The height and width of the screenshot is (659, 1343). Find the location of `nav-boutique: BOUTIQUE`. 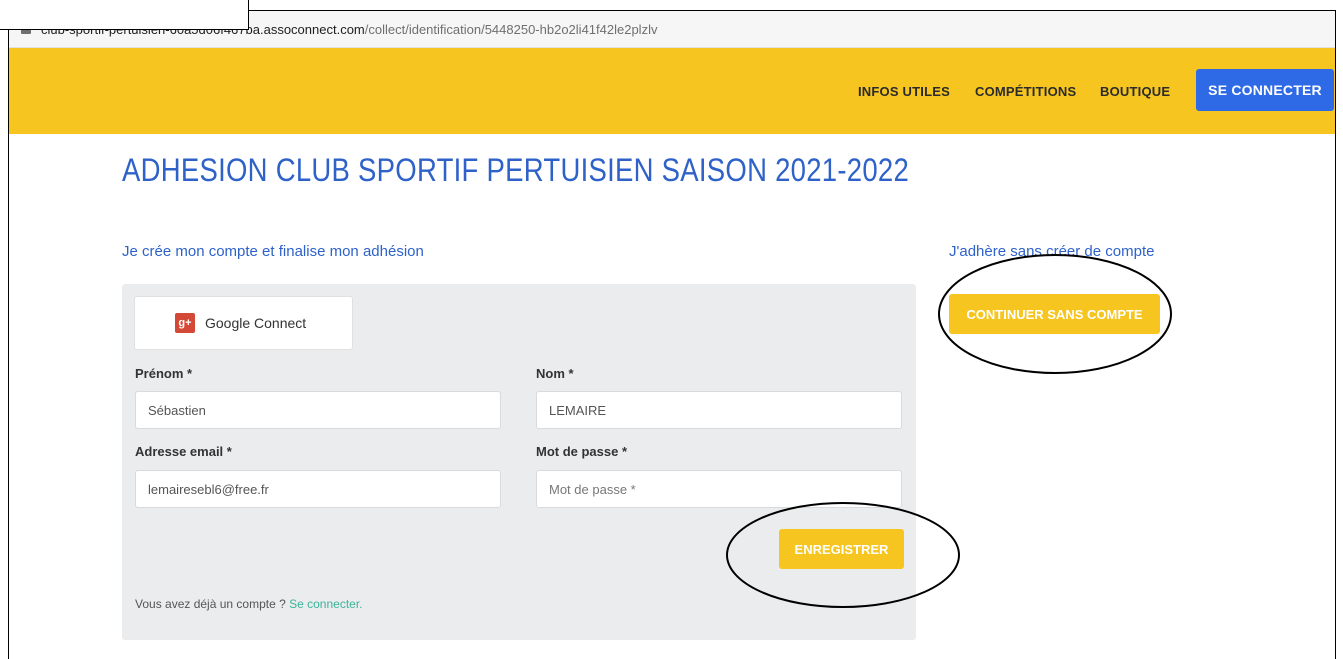

nav-boutique: BOUTIQUE is located at coordinates (1135, 91).